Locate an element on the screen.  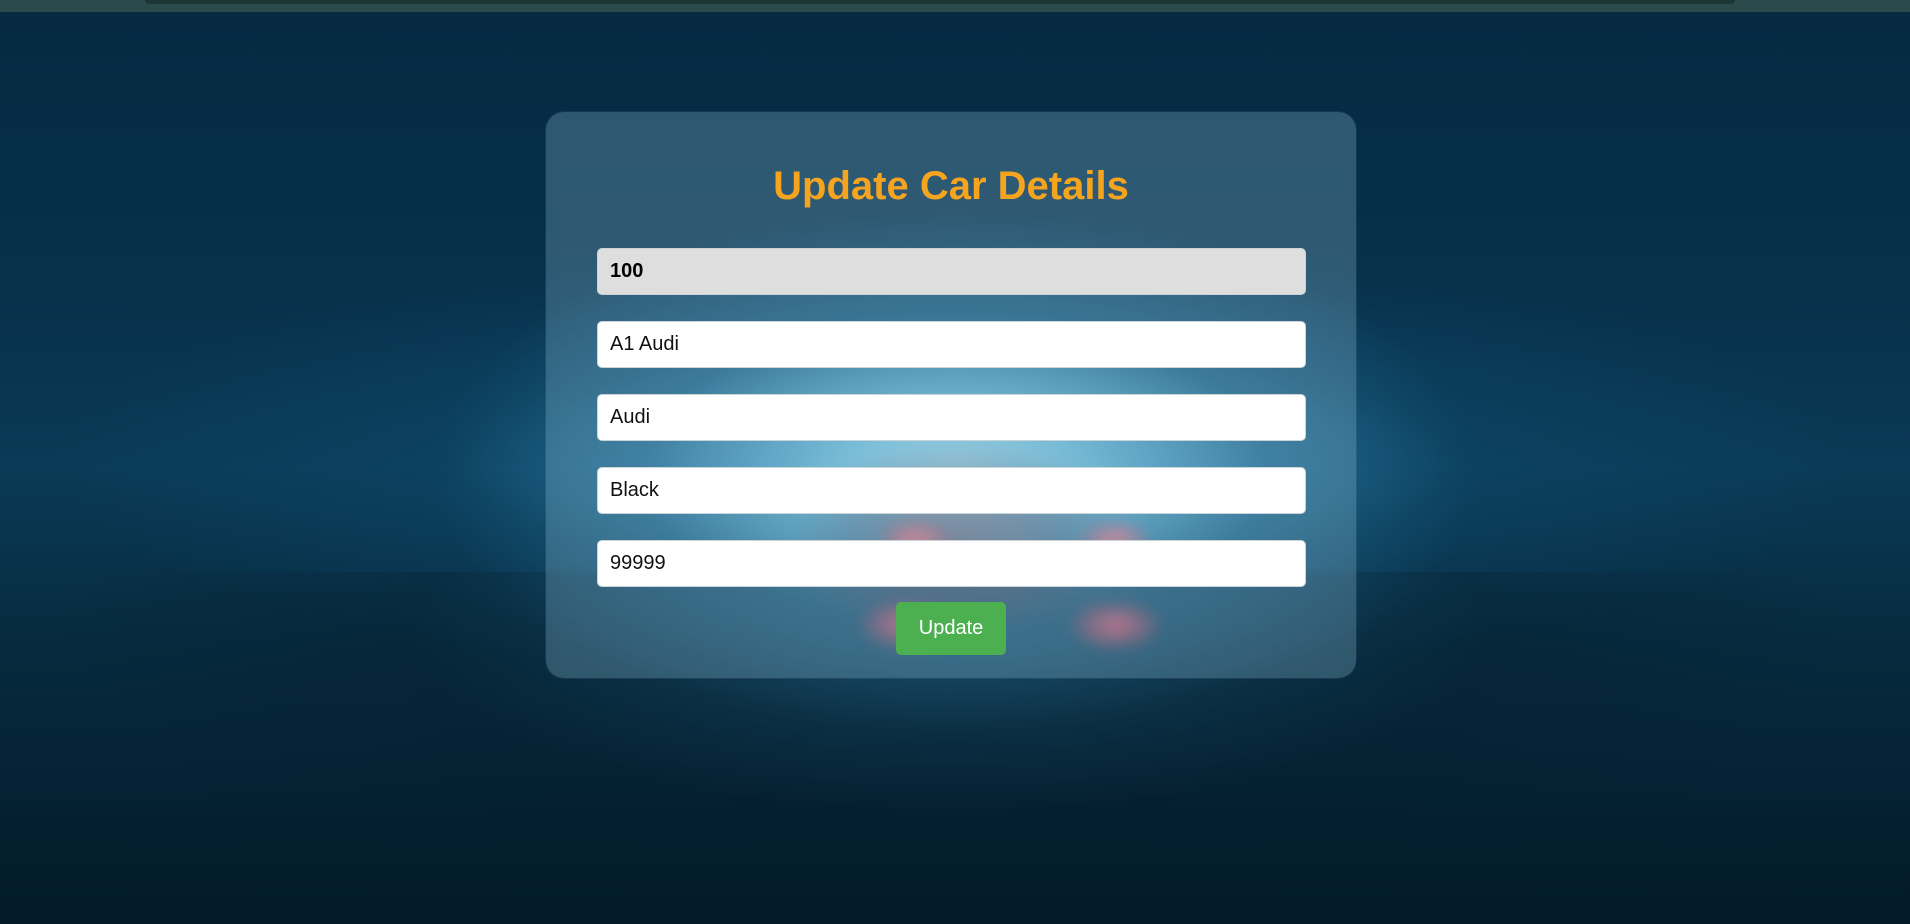
brand-field is located at coordinates (951, 417).